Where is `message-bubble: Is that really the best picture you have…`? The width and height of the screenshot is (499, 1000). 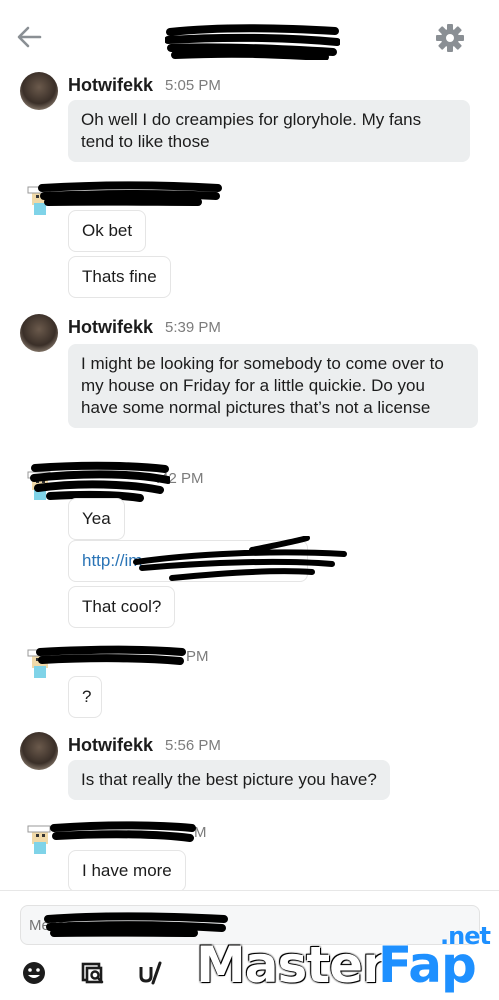 message-bubble: Is that really the best picture you have… is located at coordinates (229, 780).